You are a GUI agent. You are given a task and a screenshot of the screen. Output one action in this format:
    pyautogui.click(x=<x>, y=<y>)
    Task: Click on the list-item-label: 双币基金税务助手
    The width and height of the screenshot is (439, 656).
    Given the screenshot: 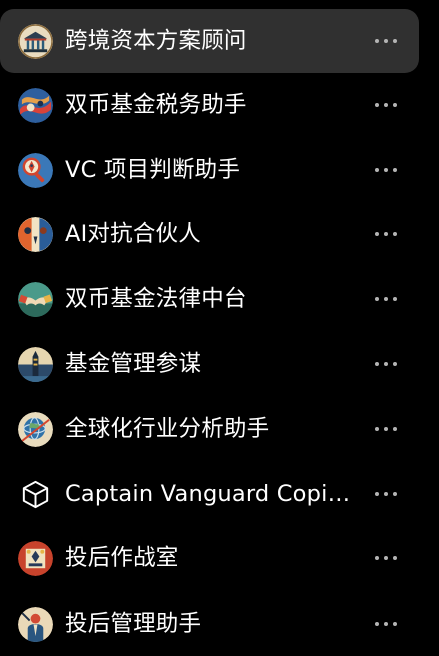 What is the action you would take?
    pyautogui.click(x=156, y=105)
    